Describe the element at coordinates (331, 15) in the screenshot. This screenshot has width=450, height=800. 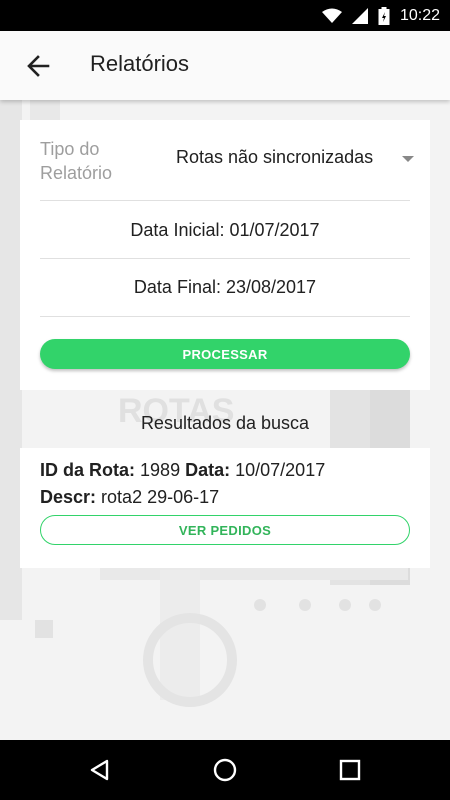
I see `wifi-icon` at that location.